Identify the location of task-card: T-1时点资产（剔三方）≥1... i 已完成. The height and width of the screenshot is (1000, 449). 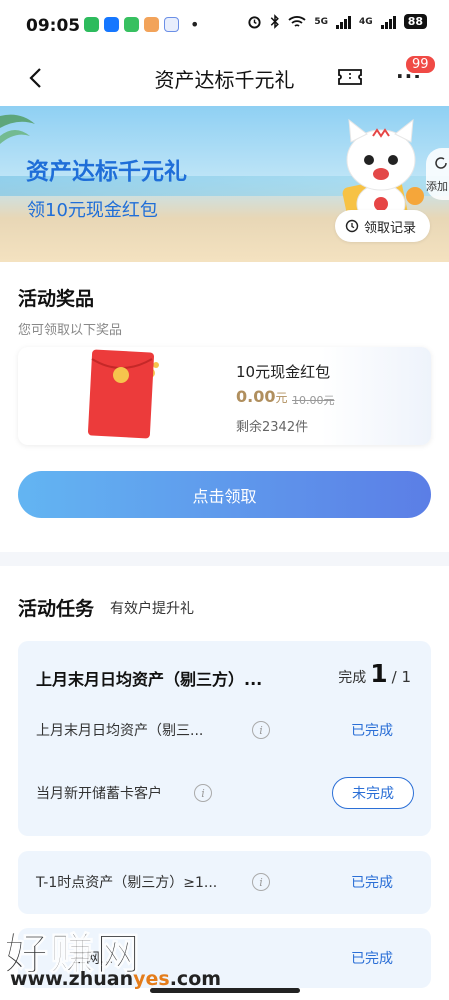
(224, 882).